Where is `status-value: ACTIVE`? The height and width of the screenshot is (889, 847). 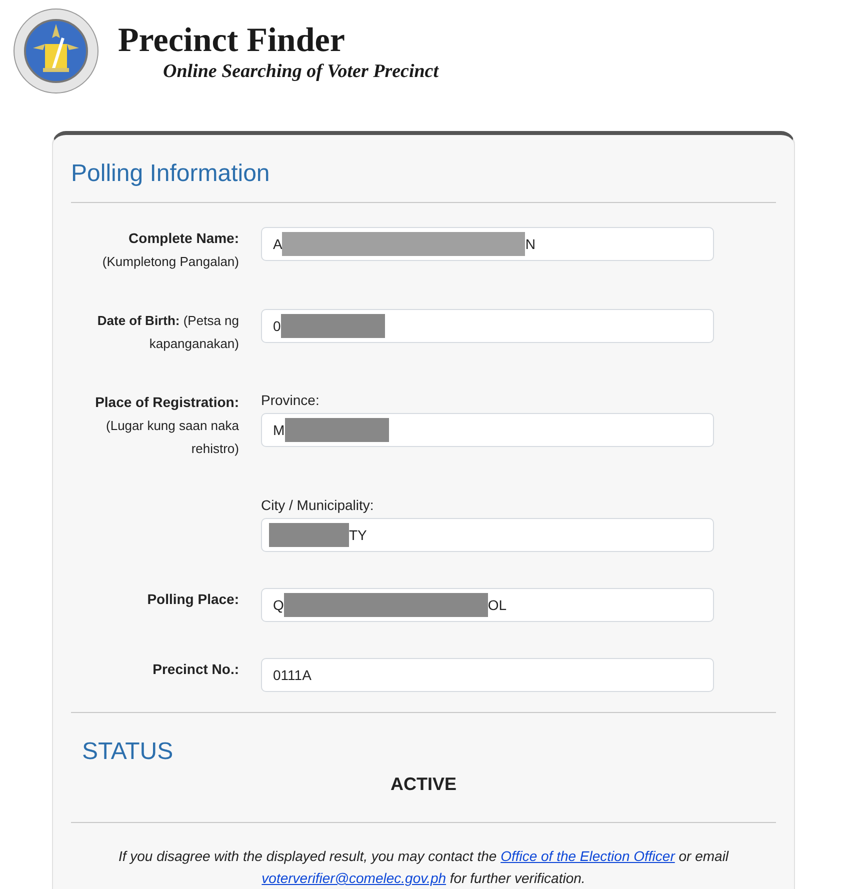
status-value: ACTIVE is located at coordinates (423, 784).